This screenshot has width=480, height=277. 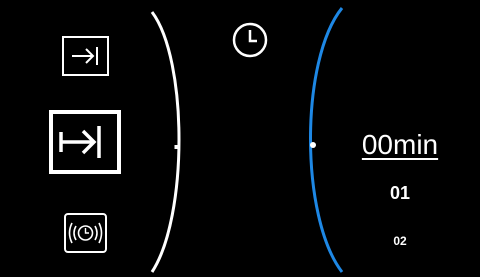 What do you see at coordinates (400, 241) in the screenshot?
I see `next-duration-option-2: 02` at bounding box center [400, 241].